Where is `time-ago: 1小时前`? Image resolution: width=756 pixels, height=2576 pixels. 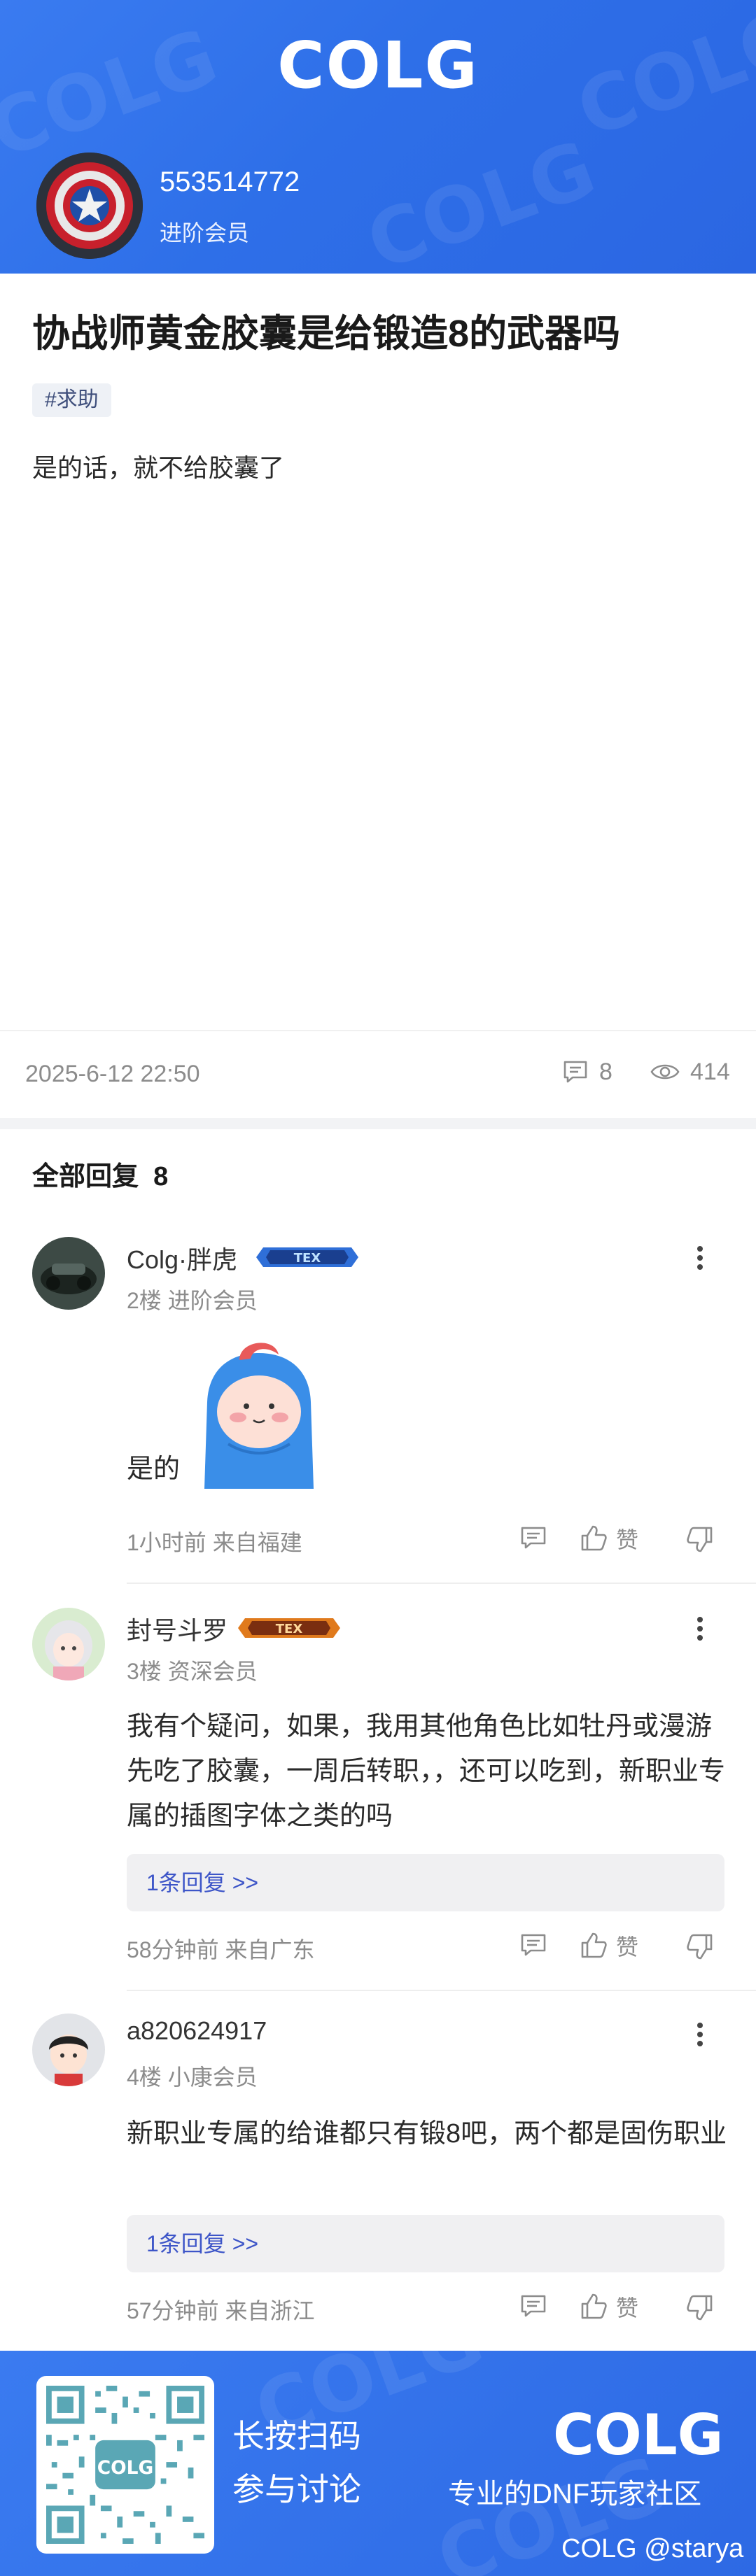
time-ago: 1小时前 is located at coordinates (166, 1542).